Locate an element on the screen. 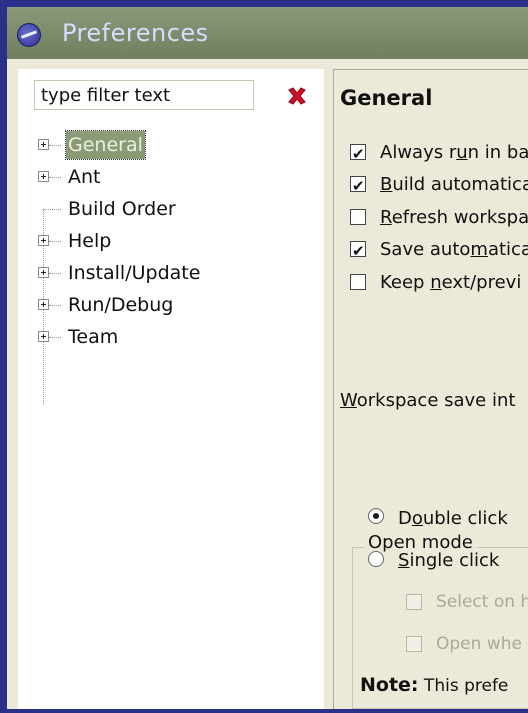 Image resolution: width=528 pixels, height=713 pixels. note-text: Note: This prefe is located at coordinates (434, 685).